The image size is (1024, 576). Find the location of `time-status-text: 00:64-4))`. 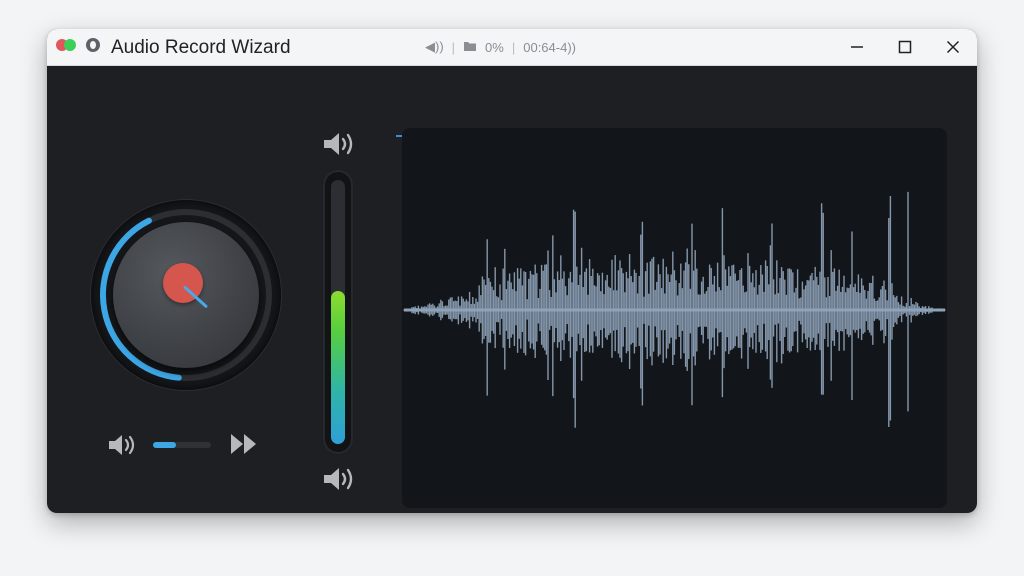

time-status-text: 00:64-4)) is located at coordinates (549, 47).